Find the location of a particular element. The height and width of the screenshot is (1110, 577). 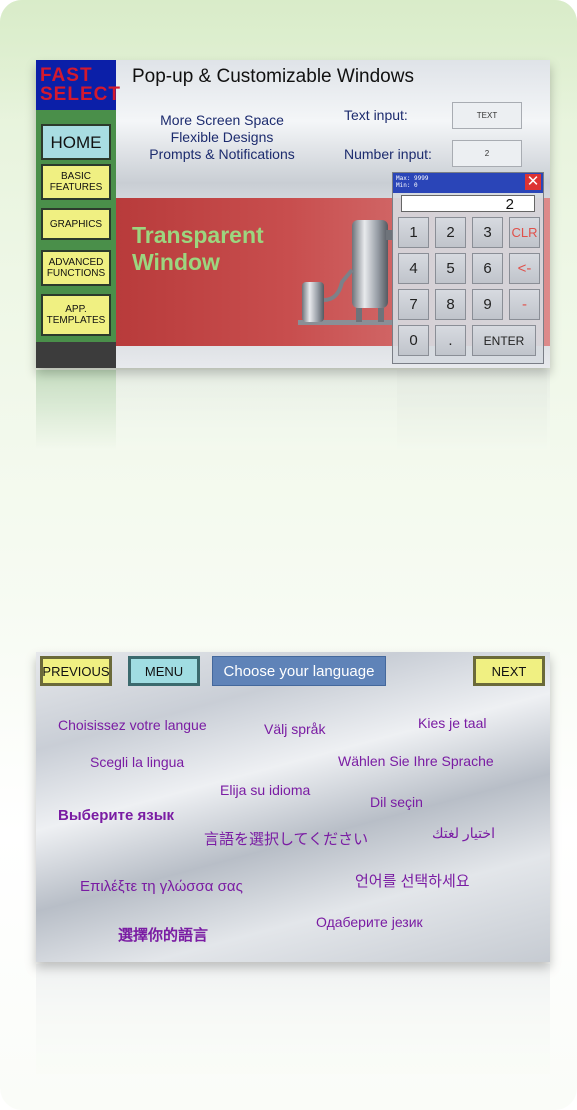

language-option-italian: Scegli la lingua is located at coordinates (137, 762).